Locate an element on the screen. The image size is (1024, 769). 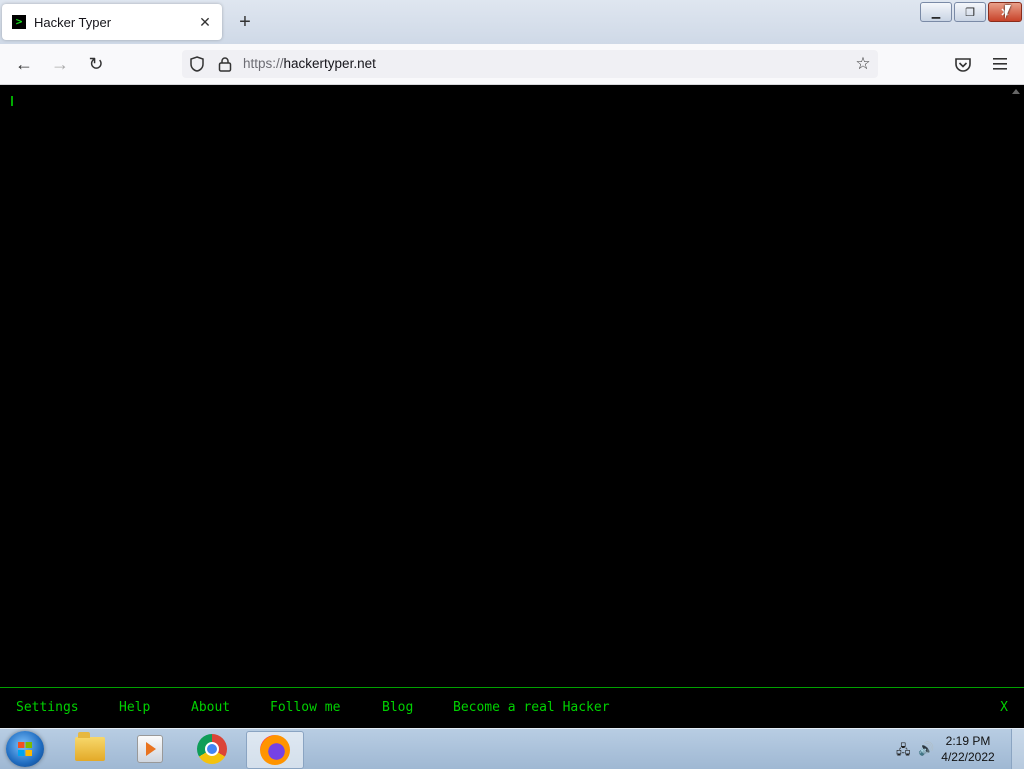
arrow-left-icon: ← is located at coordinates (24, 64).